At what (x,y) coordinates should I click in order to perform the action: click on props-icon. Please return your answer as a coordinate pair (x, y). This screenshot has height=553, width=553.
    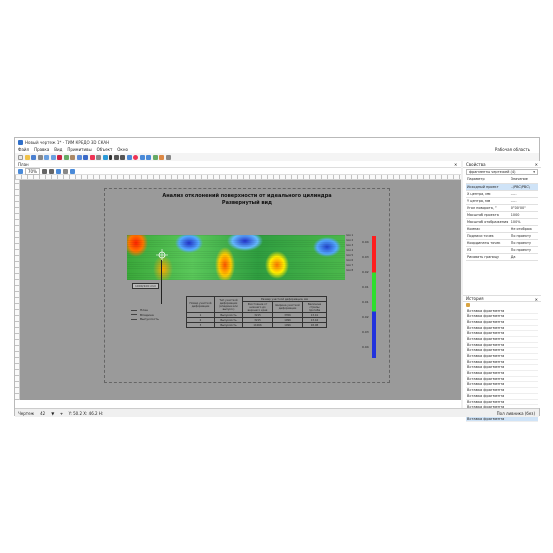
    Looking at the image, I should click on (168, 157).